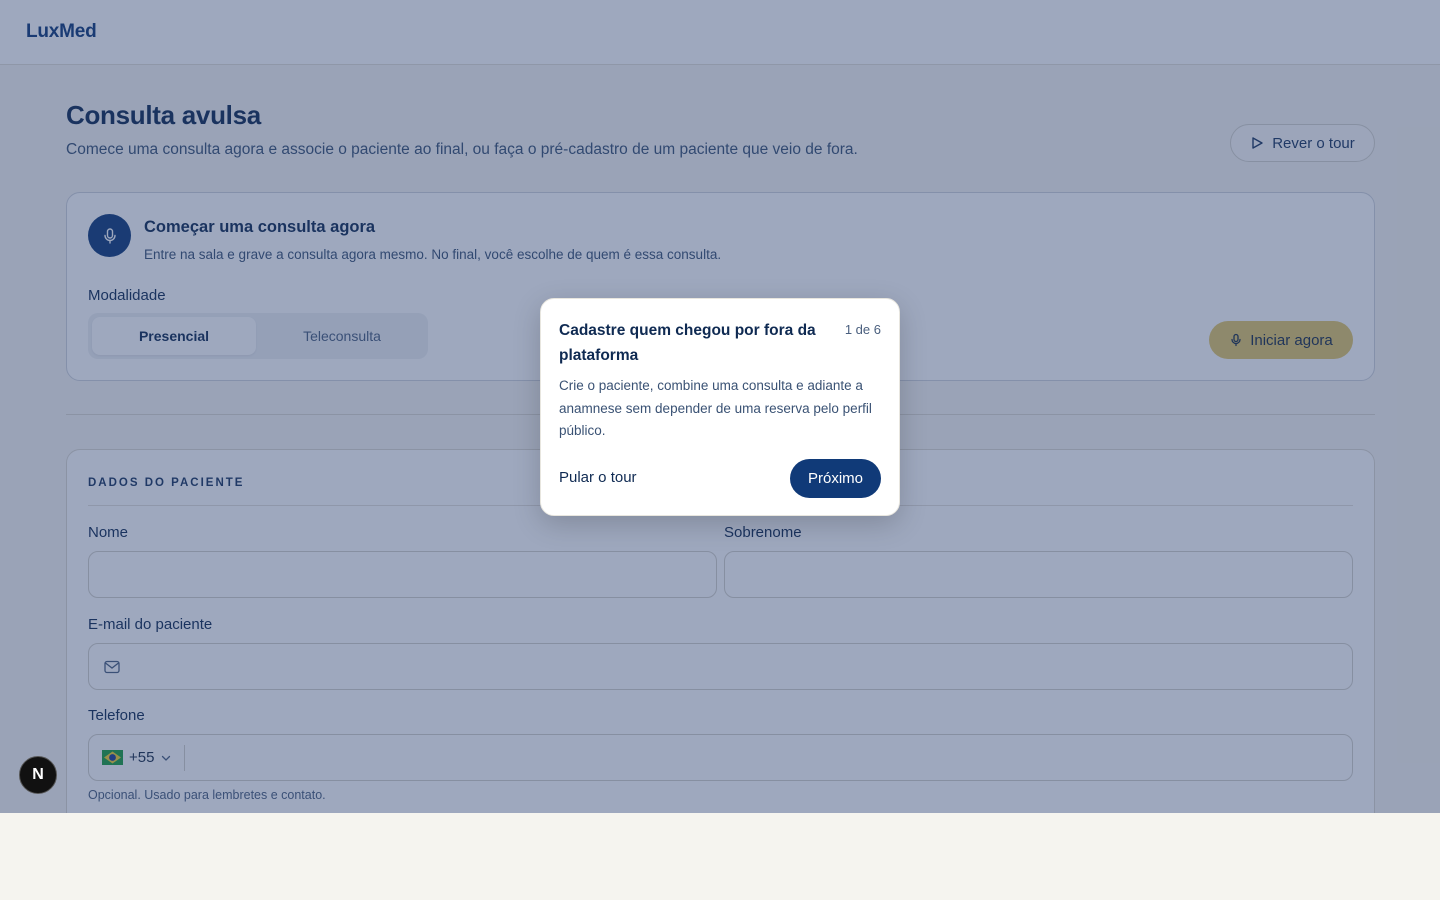 Image resolution: width=1440 pixels, height=900 pixels. What do you see at coordinates (862, 329) in the screenshot?
I see `tour-step-counter: 1 de 6` at bounding box center [862, 329].